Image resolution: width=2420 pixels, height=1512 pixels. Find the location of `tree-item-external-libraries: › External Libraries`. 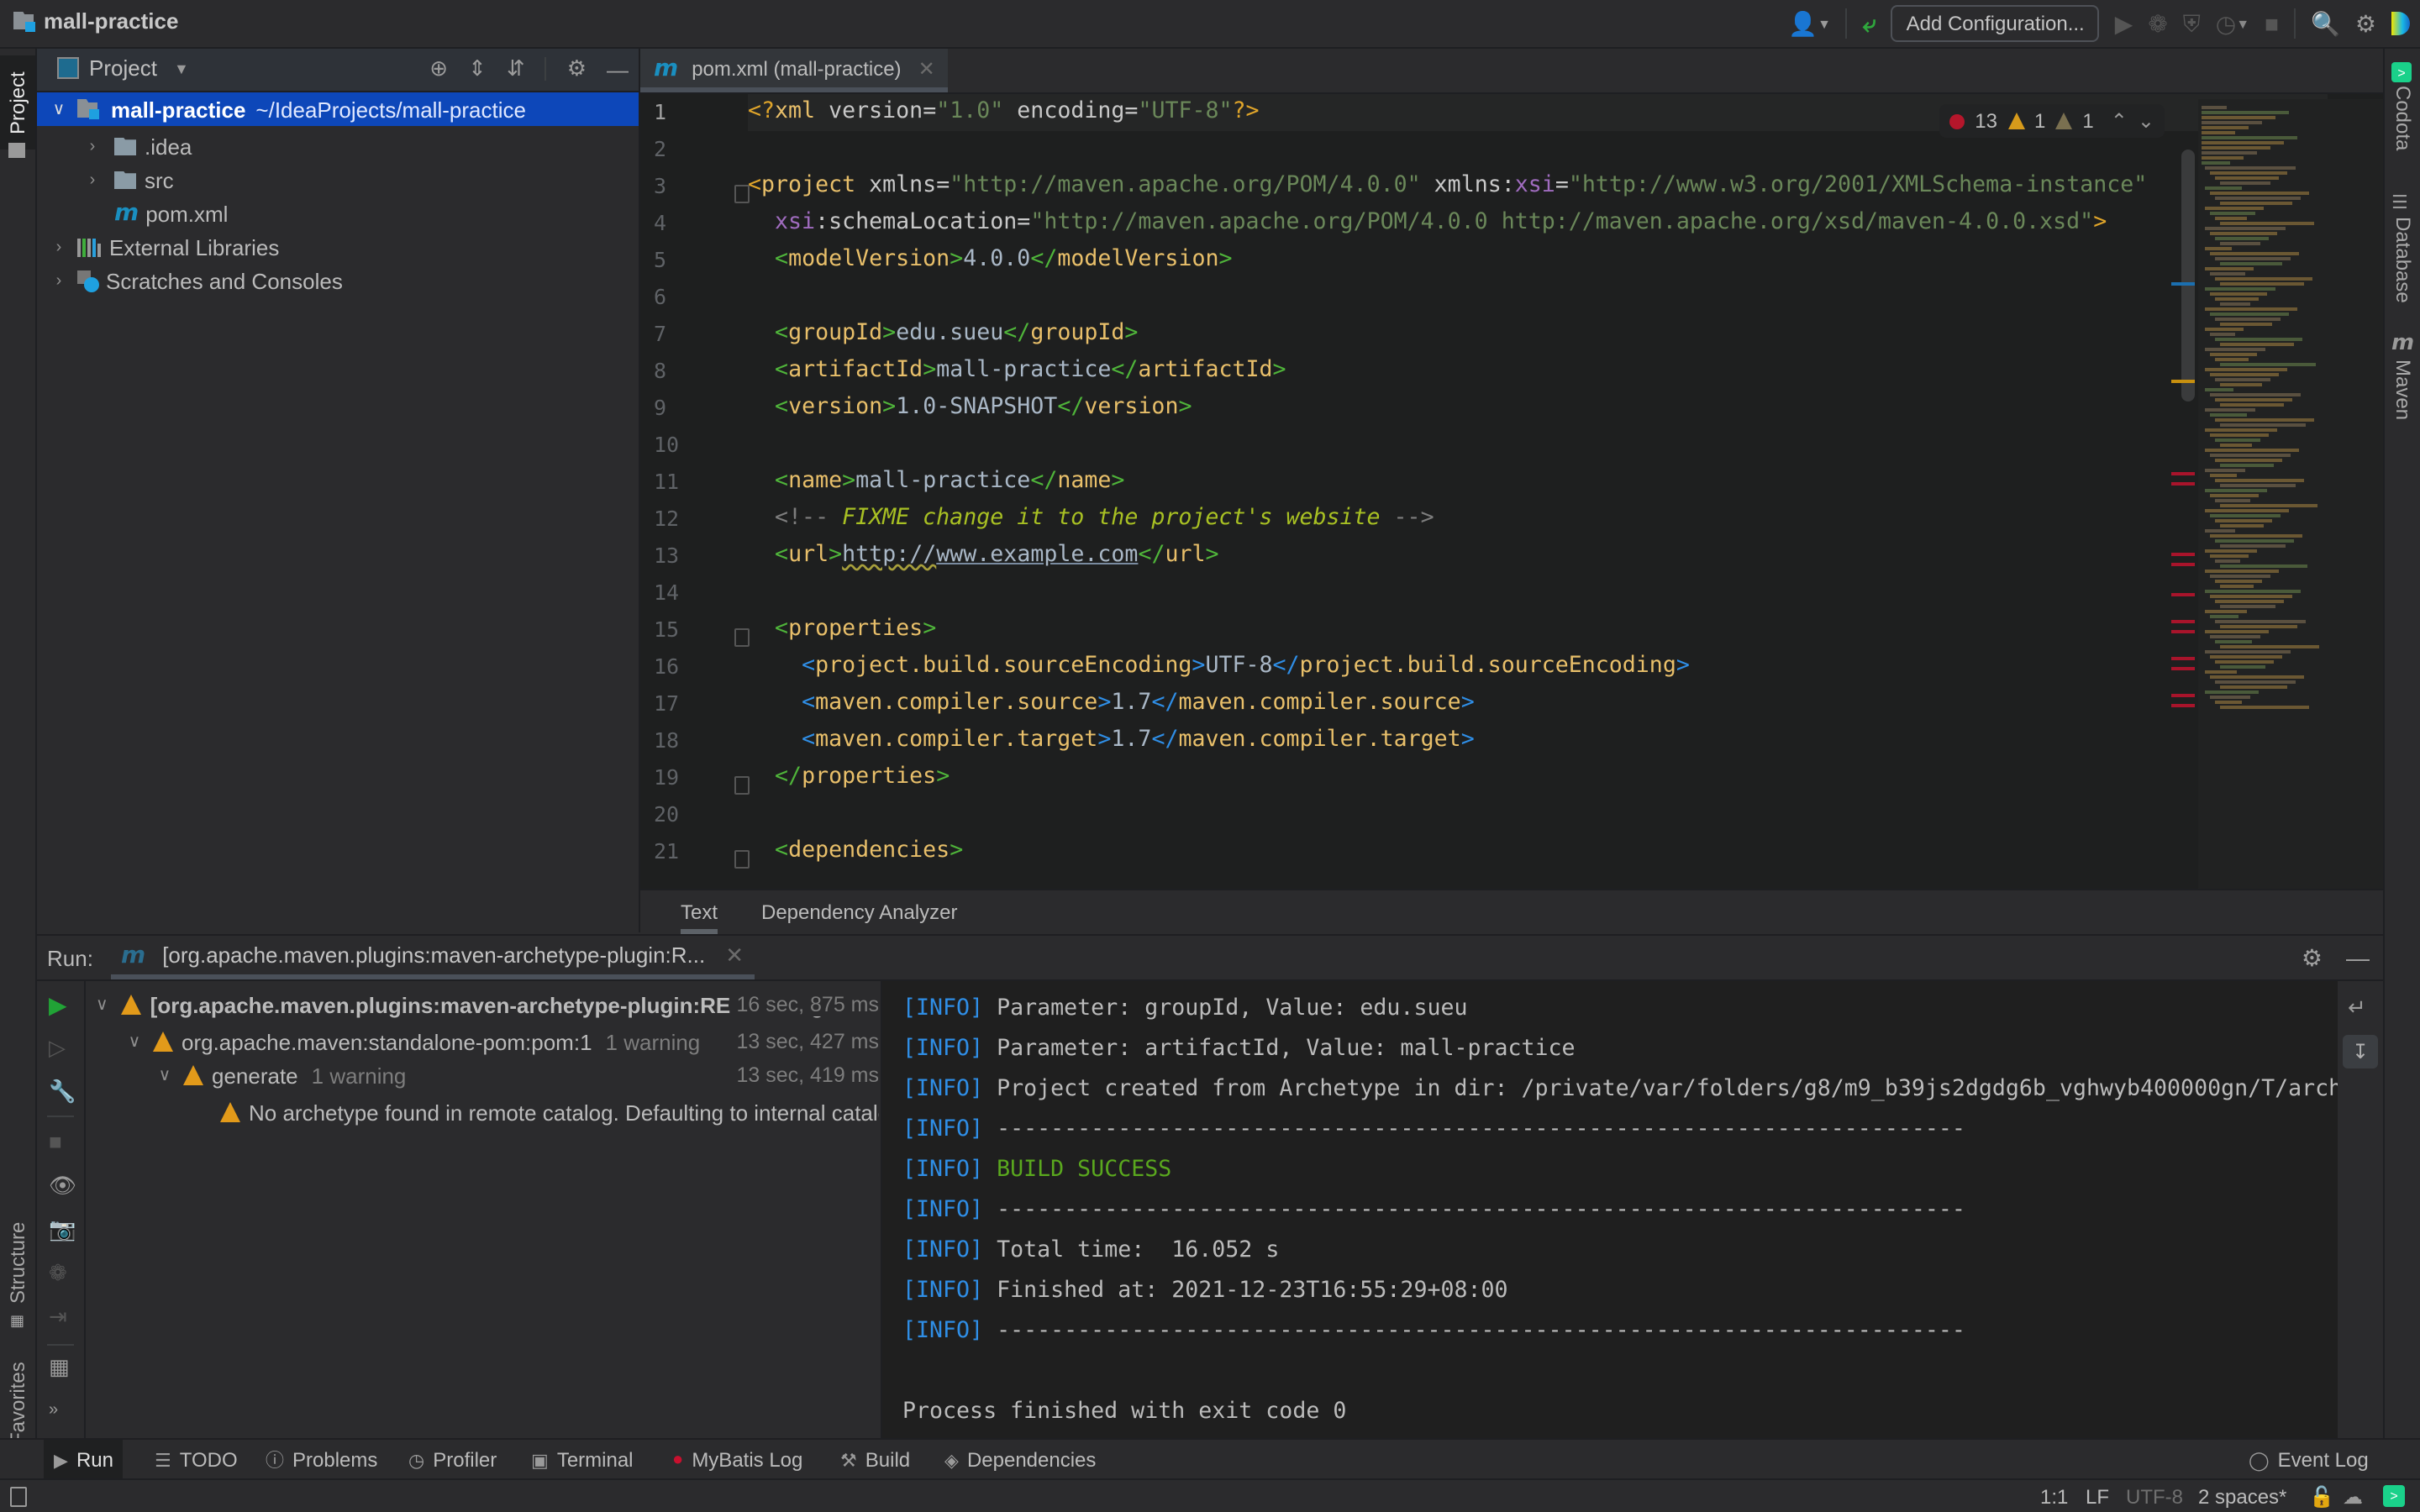

tree-item-external-libraries: › External Libraries is located at coordinates (338, 247).